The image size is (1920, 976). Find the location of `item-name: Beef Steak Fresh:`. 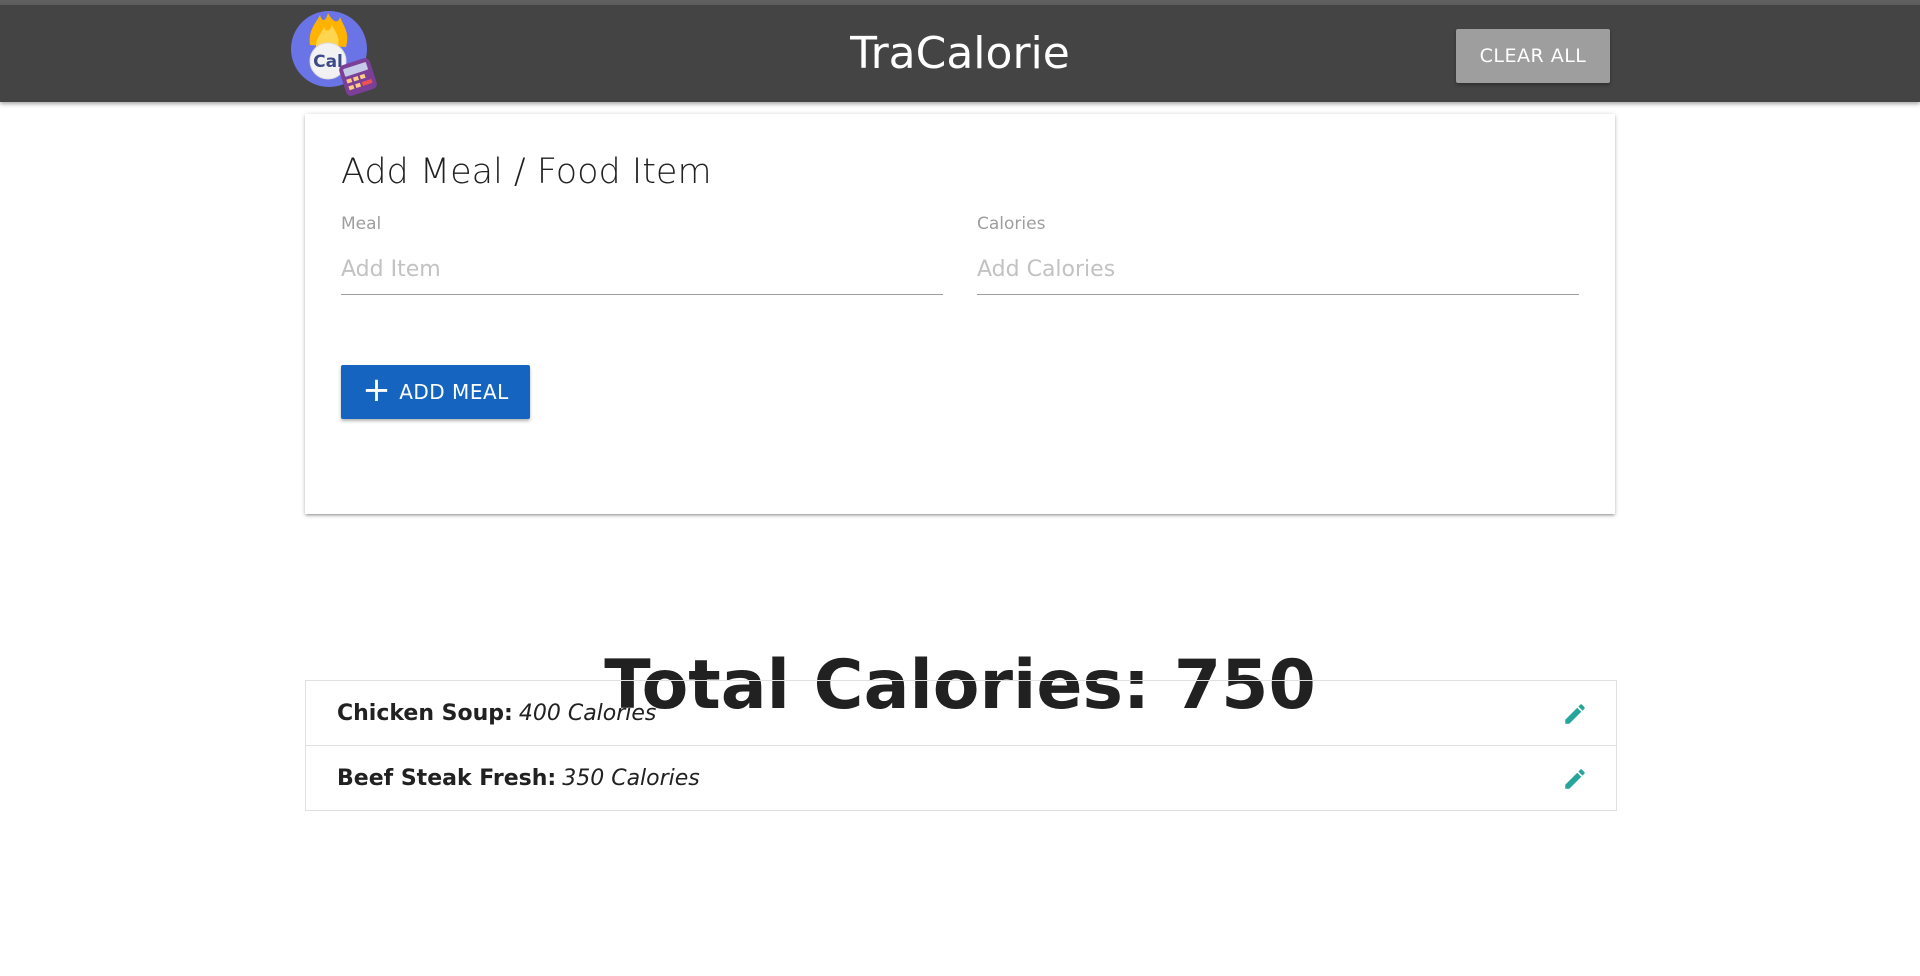

item-name: Beef Steak Fresh: is located at coordinates (447, 778).